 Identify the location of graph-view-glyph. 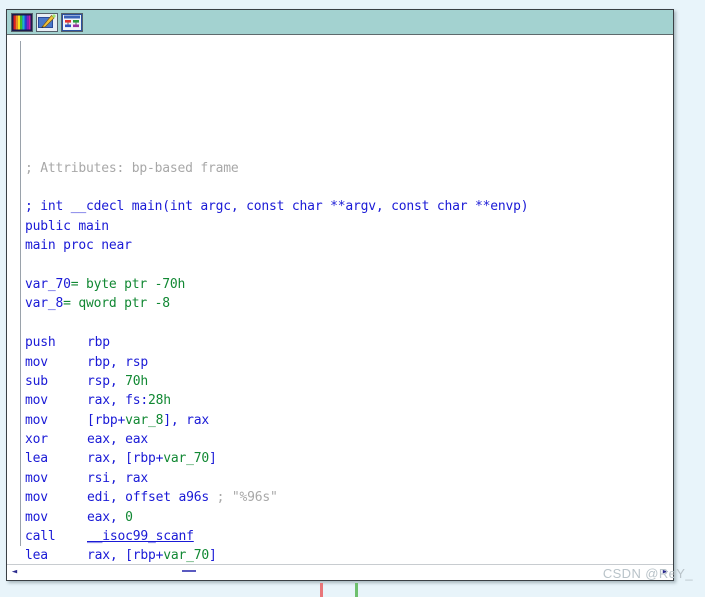
(72, 22).